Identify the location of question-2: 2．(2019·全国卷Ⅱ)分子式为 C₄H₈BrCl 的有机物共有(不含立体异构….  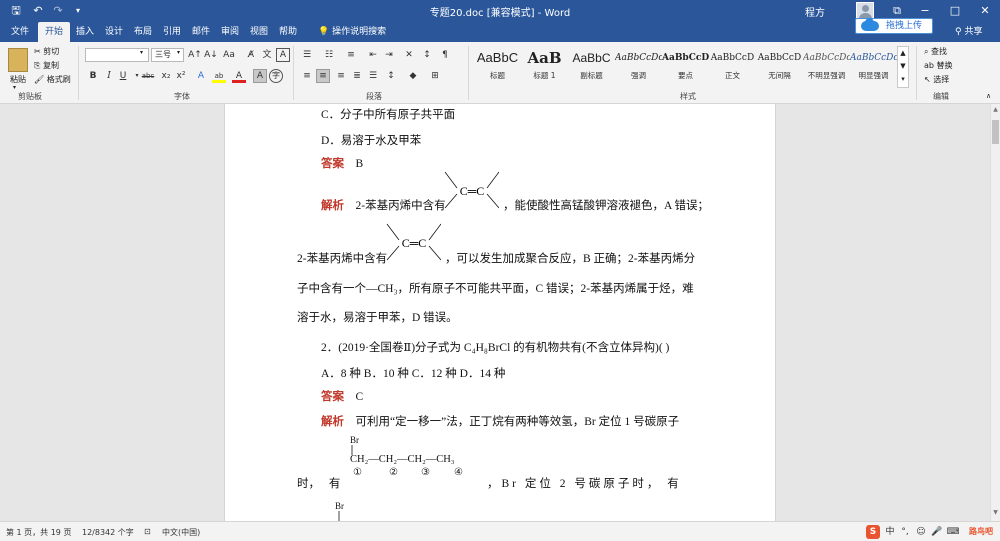
(495, 348).